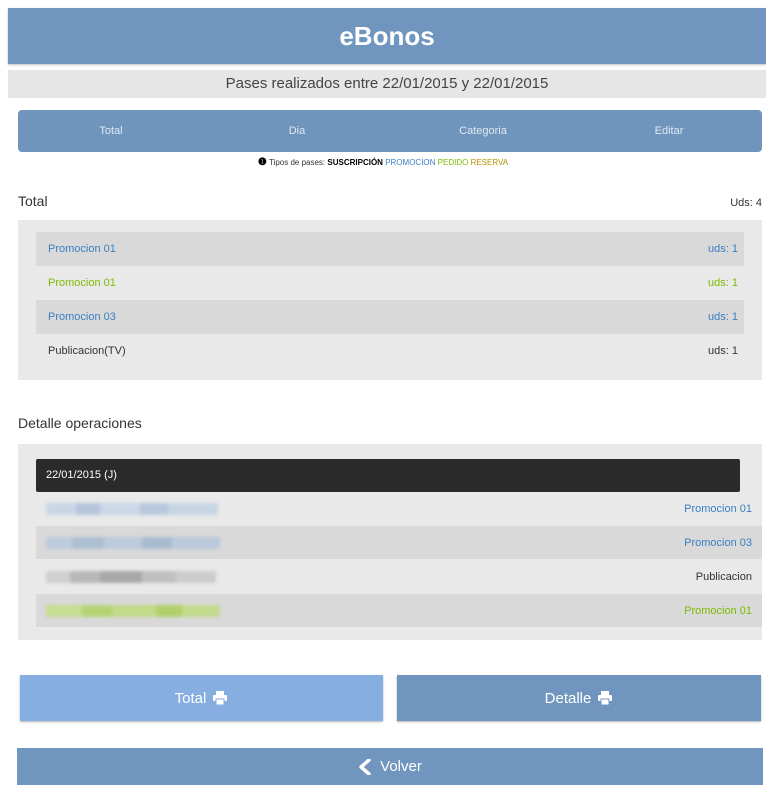 The height and width of the screenshot is (785, 766). I want to click on print-detail-label: Detalle, so click(568, 698).